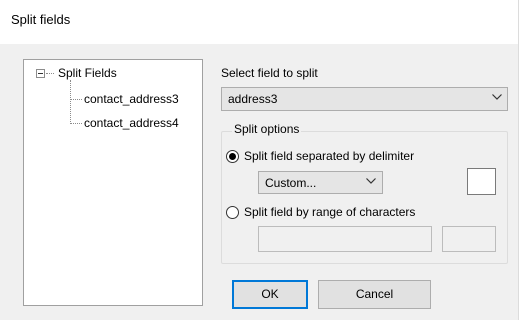  What do you see at coordinates (329, 156) in the screenshot?
I see `delimiter-radio-label: Split field separated by delimiter` at bounding box center [329, 156].